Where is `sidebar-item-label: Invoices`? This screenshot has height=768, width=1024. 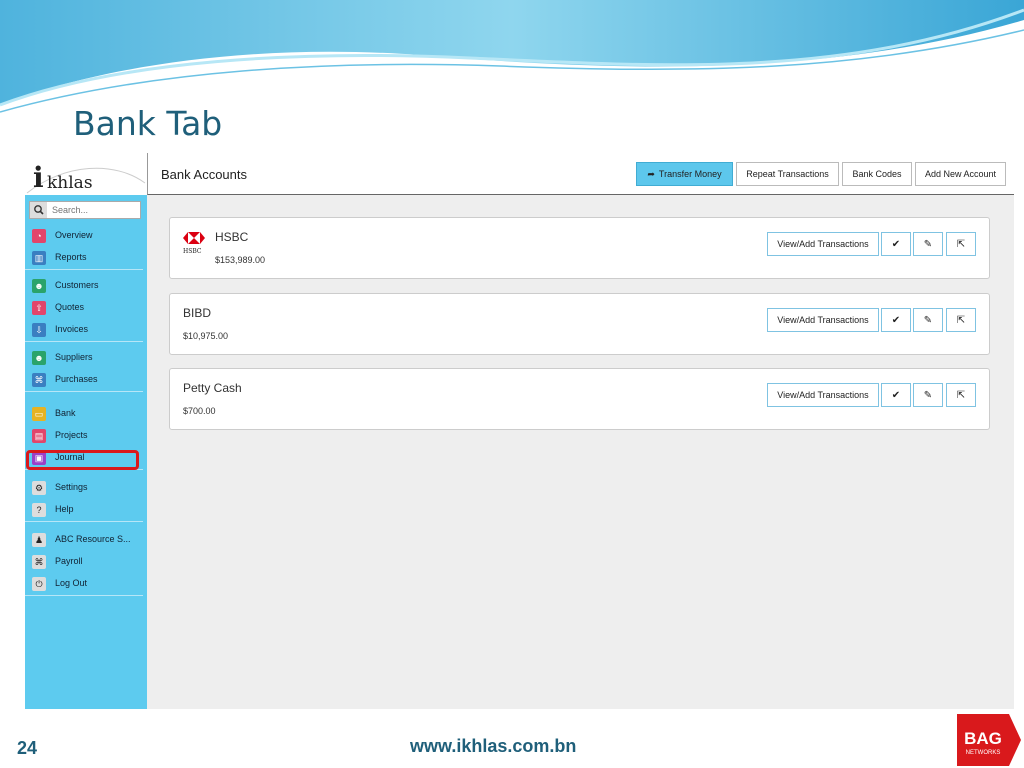
sidebar-item-label: Invoices is located at coordinates (72, 329).